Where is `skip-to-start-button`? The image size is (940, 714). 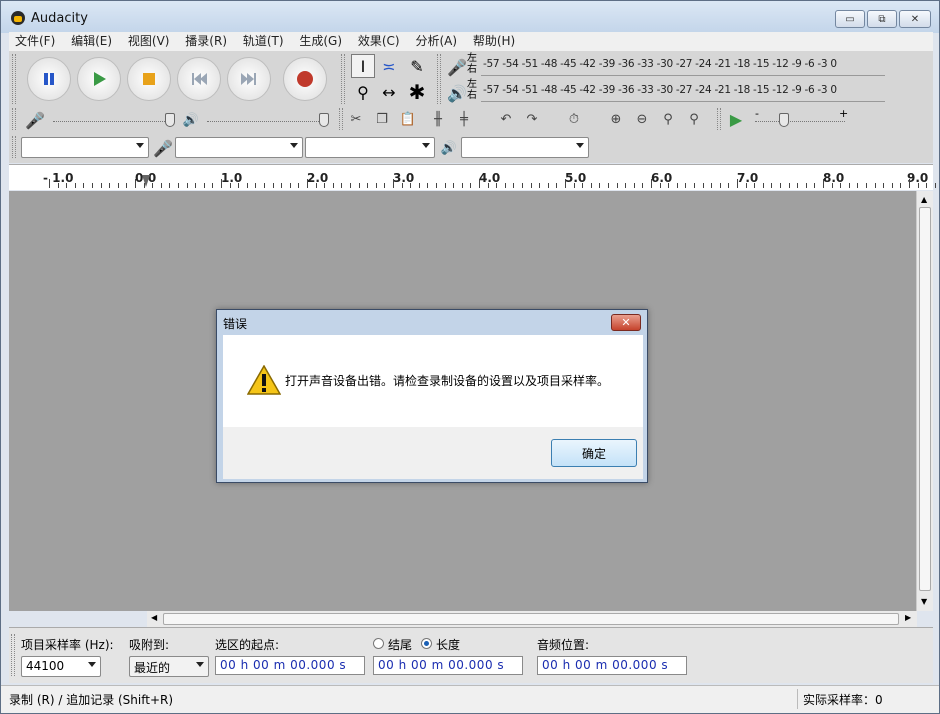 skip-to-start-button is located at coordinates (199, 79).